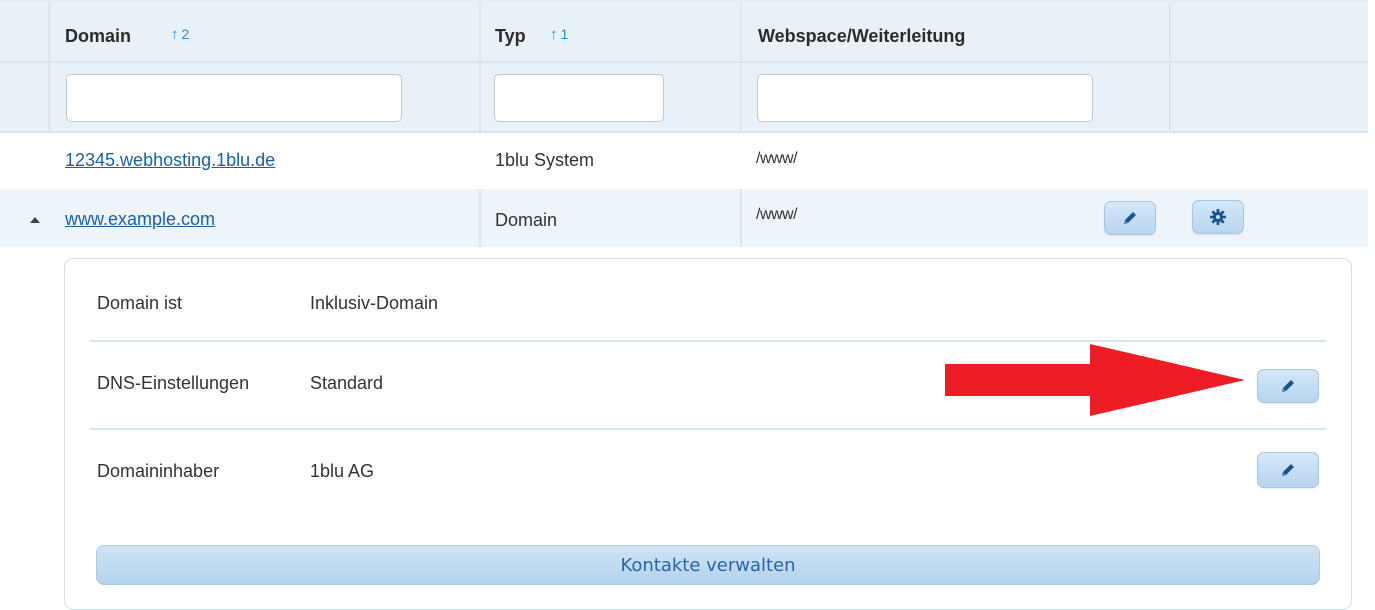  I want to click on settings-button, so click(1218, 217).